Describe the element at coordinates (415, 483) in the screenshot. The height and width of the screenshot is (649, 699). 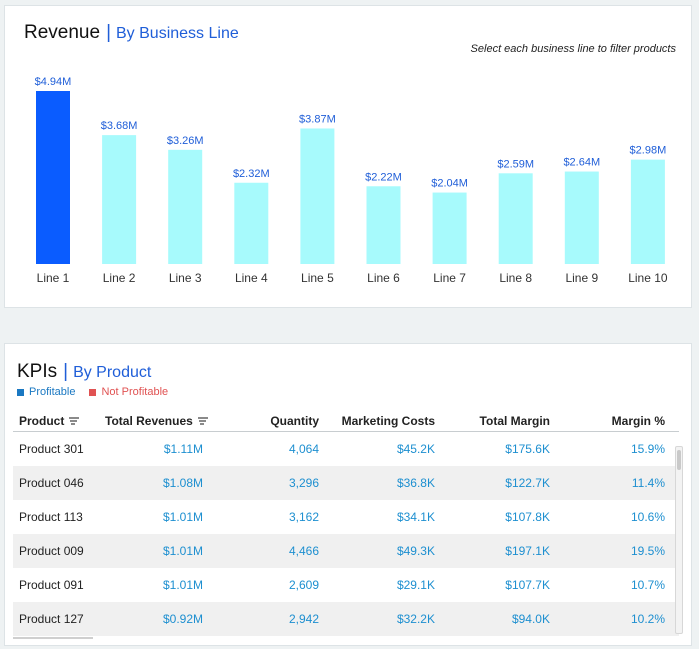
I see `cell-marketing-costs: $36.8K` at that location.